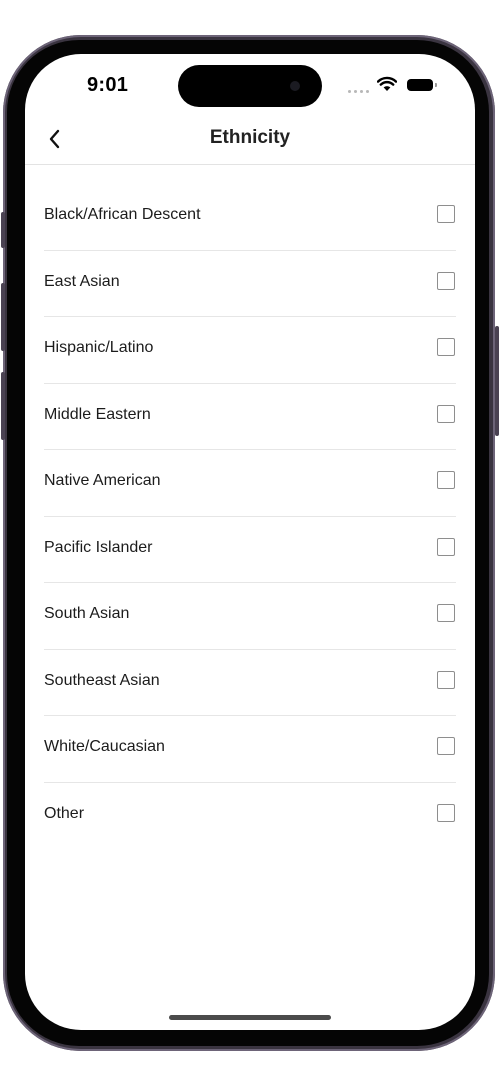 Image resolution: width=500 pixels, height=1084 pixels. I want to click on option-label: White/Caucasian, so click(104, 746).